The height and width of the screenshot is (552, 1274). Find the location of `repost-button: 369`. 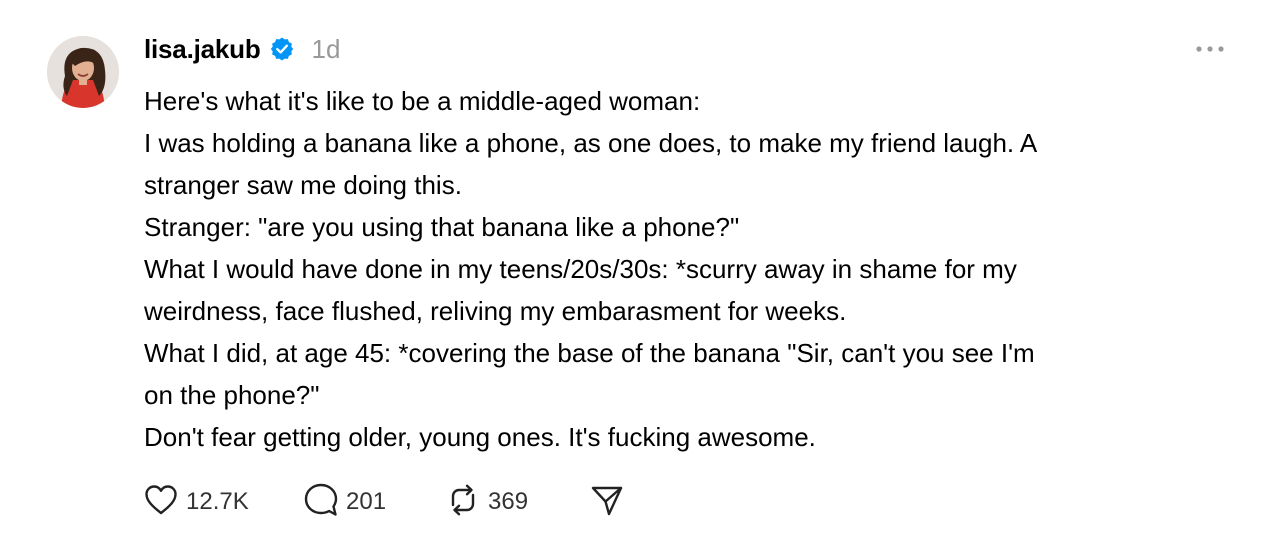

repost-button: 369 is located at coordinates (518, 502).